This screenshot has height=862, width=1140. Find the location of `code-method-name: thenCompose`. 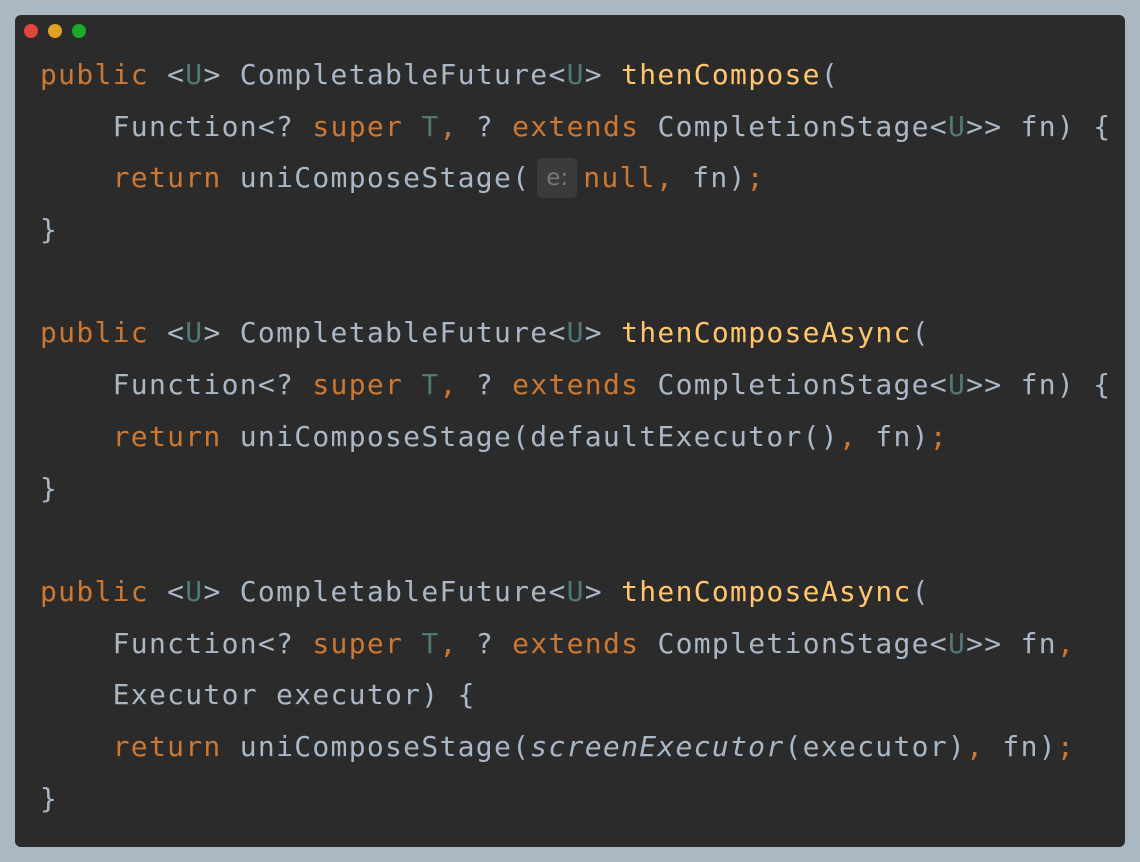

code-method-name: thenCompose is located at coordinates (721, 74).